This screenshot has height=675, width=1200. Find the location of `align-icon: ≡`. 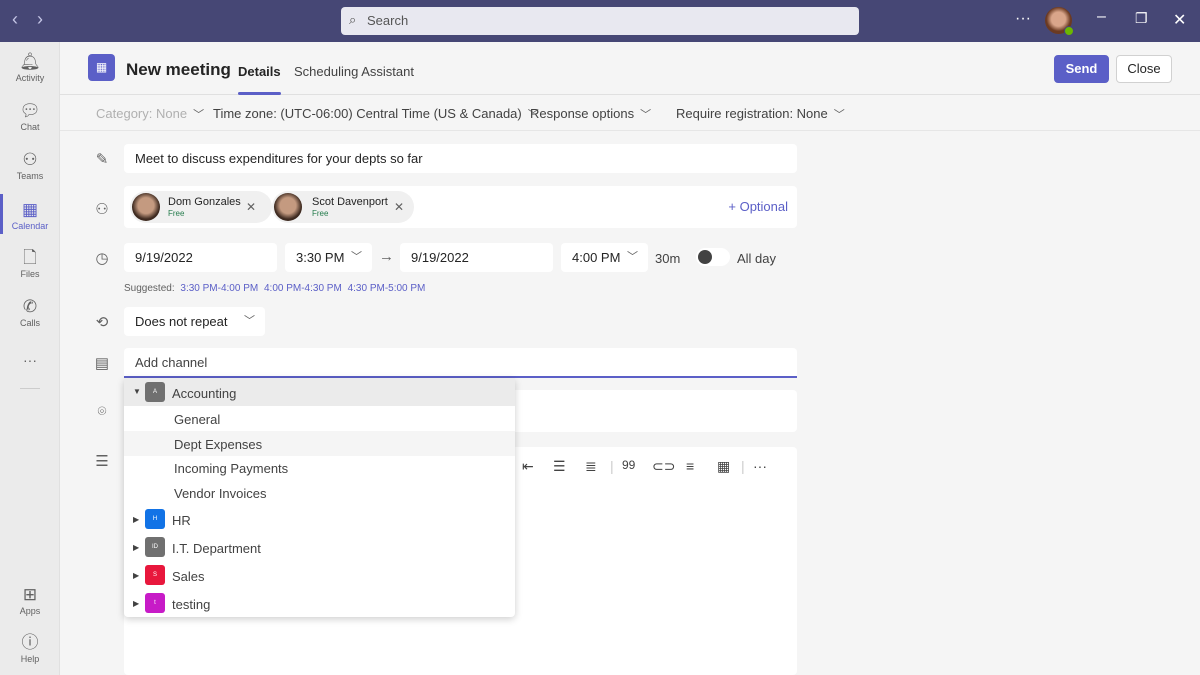

align-icon: ≡ is located at coordinates (690, 466).